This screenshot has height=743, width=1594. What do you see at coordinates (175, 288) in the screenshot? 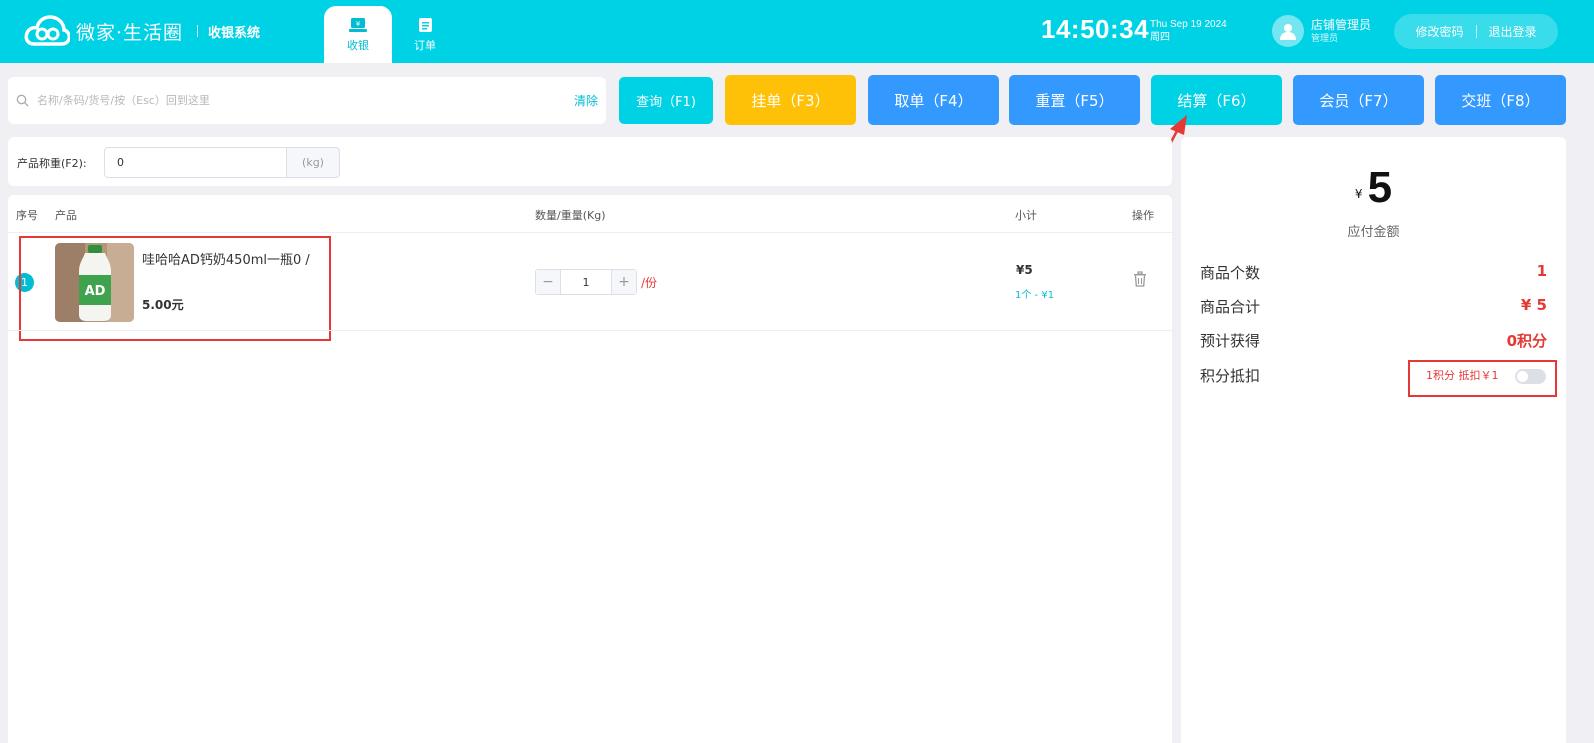
I see `annotation-highlight-product` at bounding box center [175, 288].